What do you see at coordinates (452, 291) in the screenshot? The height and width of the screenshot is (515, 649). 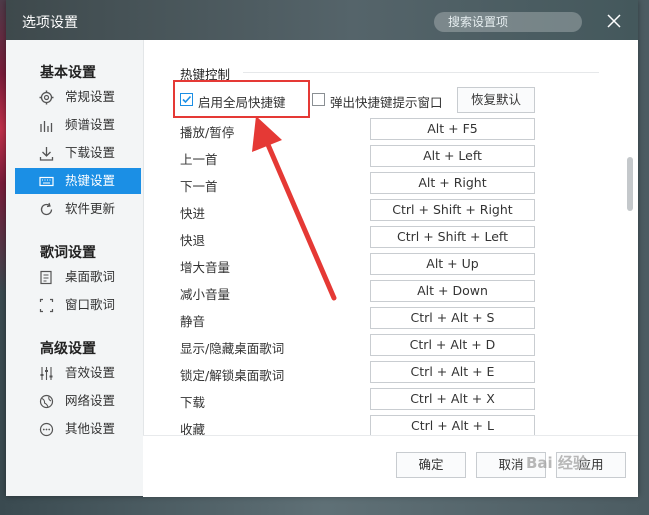 I see `hotkey-input: Alt + Down` at bounding box center [452, 291].